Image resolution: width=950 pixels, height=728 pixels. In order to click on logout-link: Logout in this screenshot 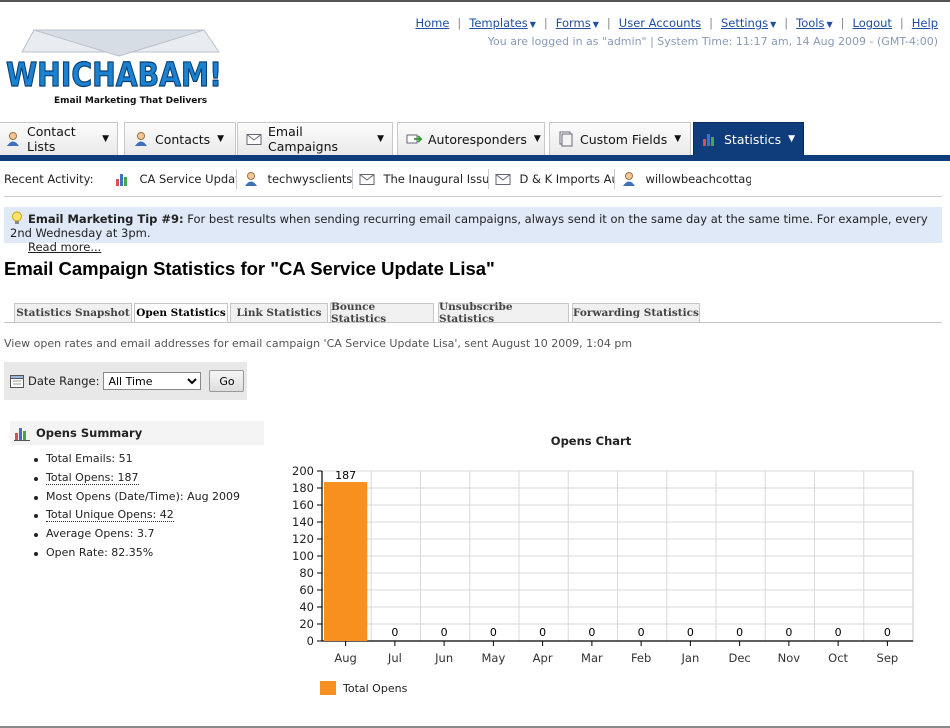, I will do `click(872, 23)`.